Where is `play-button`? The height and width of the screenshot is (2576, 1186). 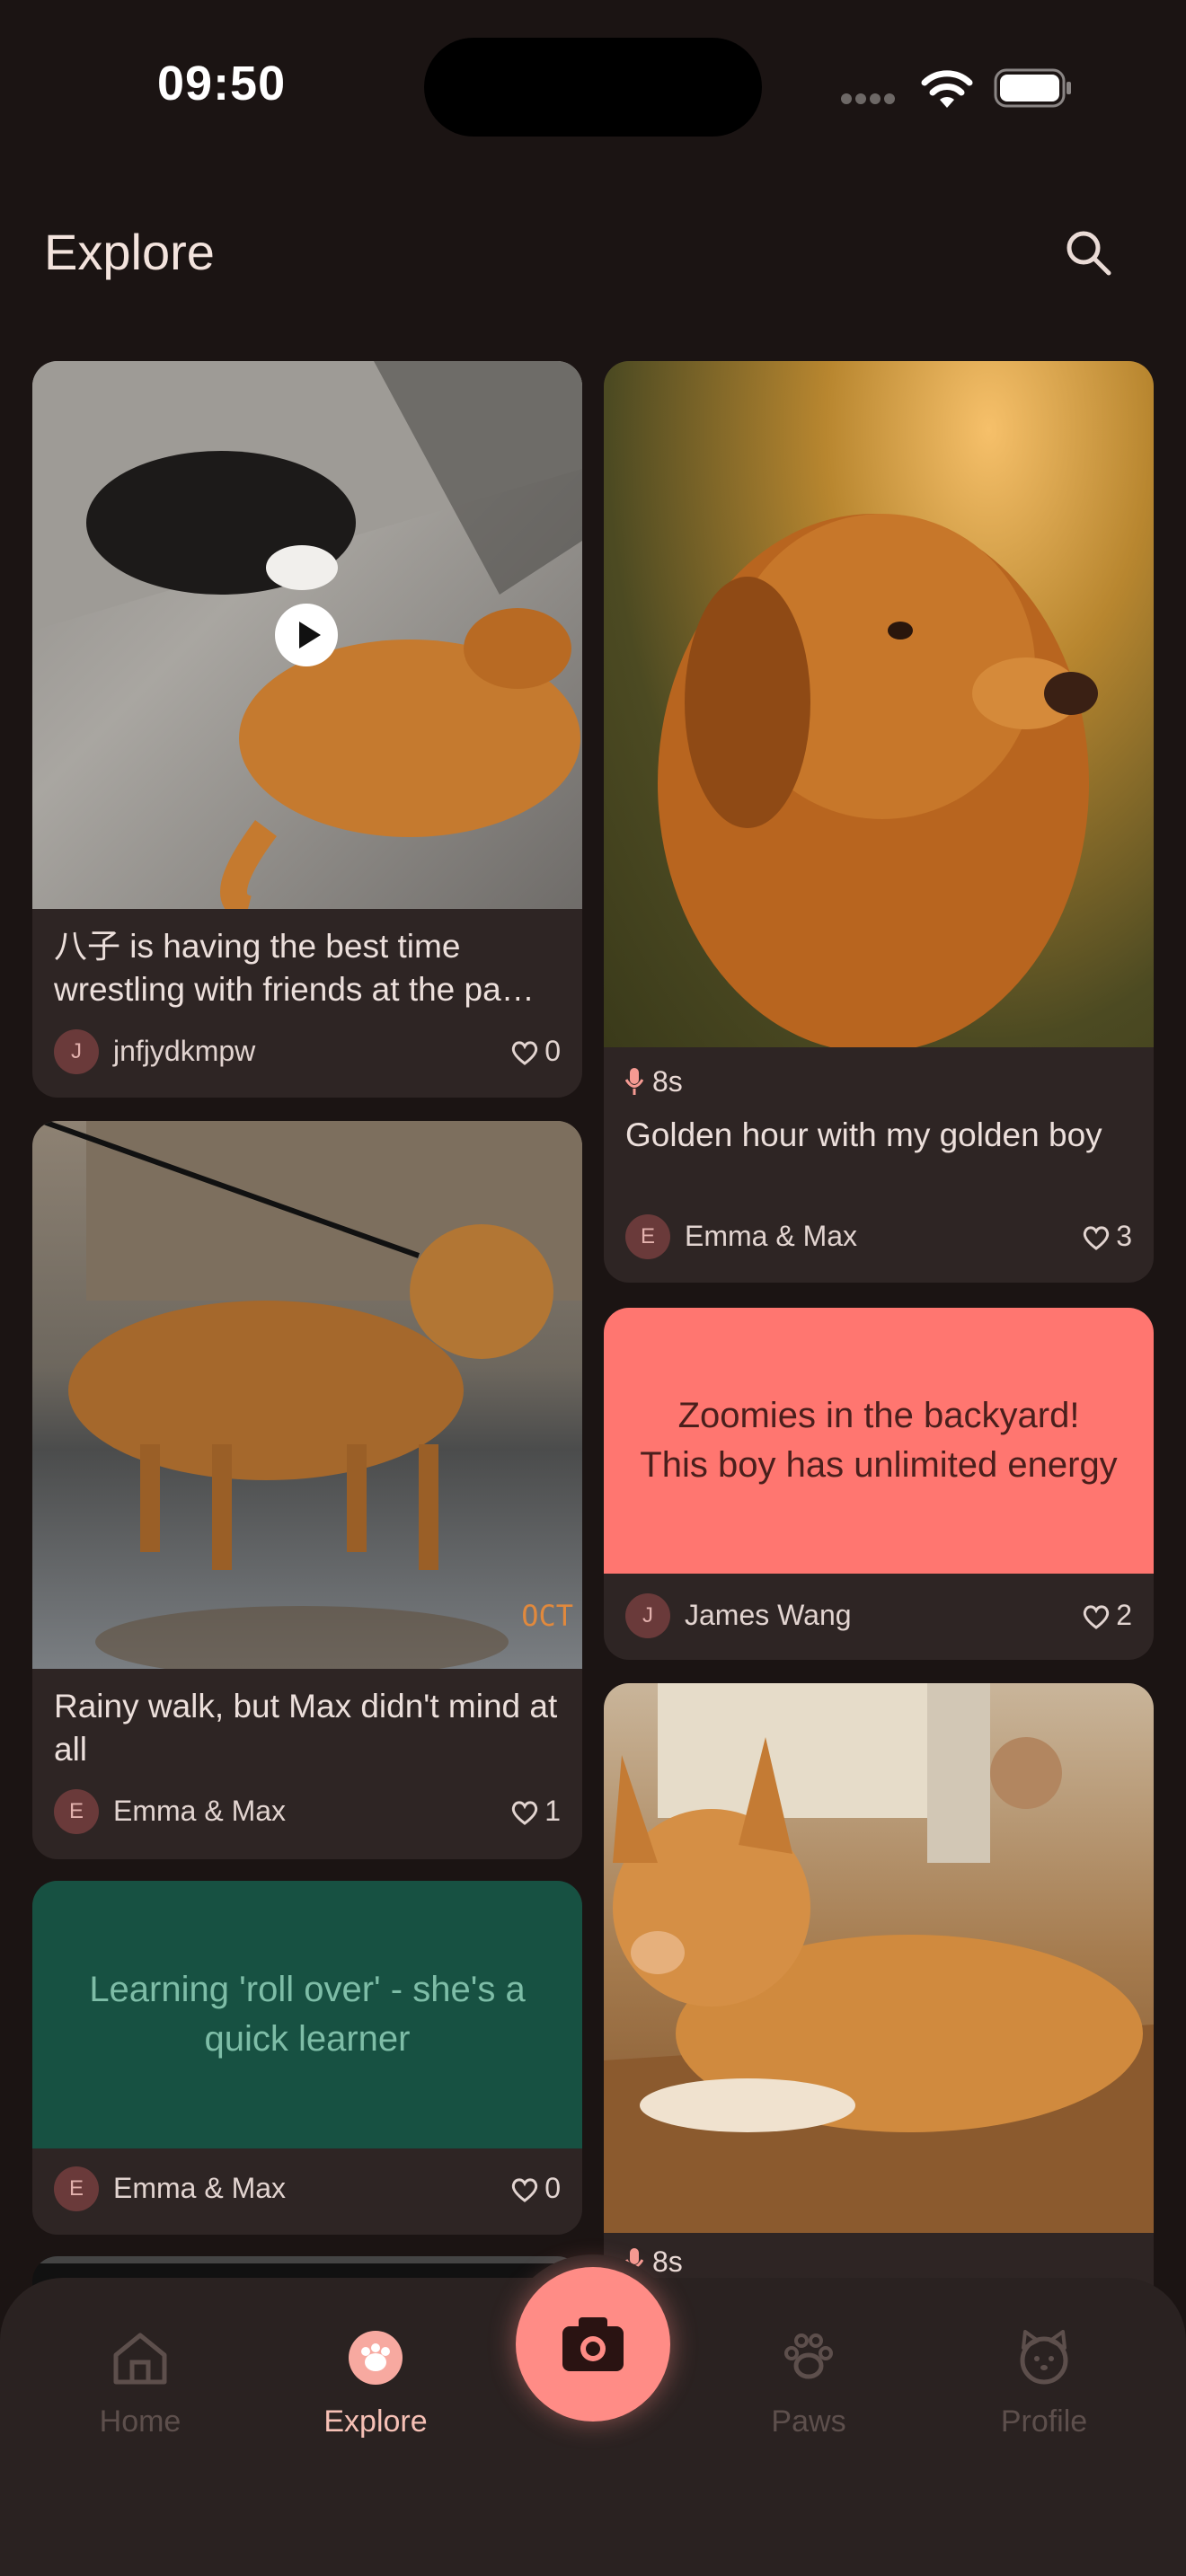
play-button is located at coordinates (306, 635).